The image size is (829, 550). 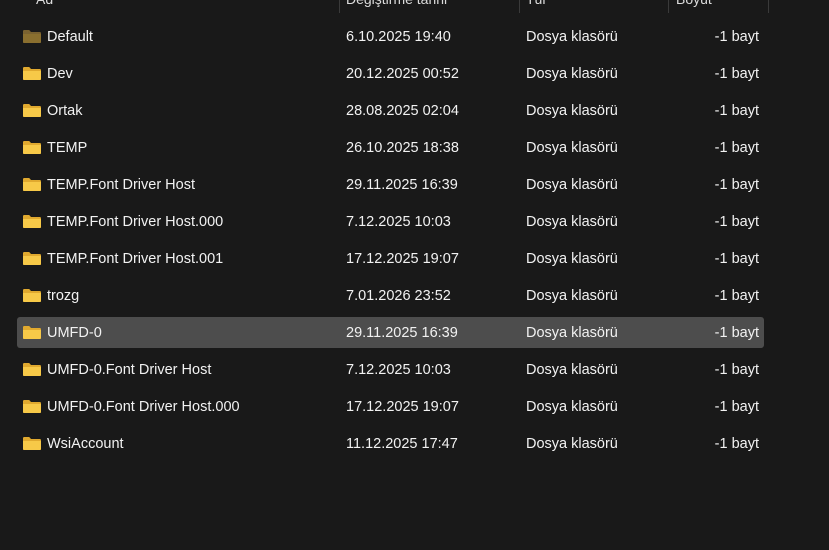 What do you see at coordinates (398, 37) in the screenshot?
I see `file-date: 6.10.2025 19:40` at bounding box center [398, 37].